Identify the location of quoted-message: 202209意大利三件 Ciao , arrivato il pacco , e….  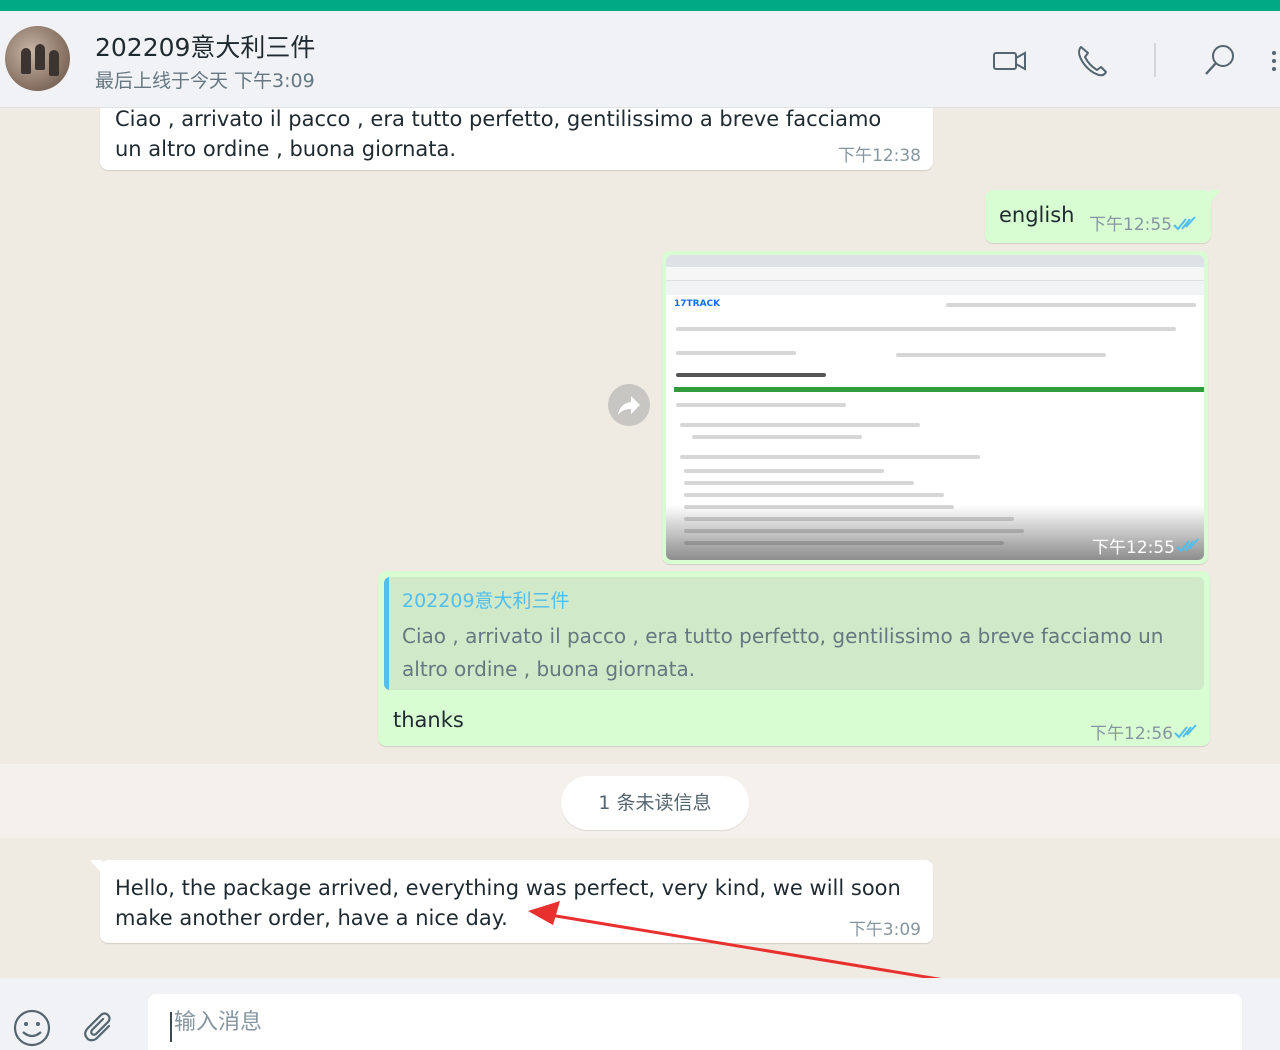
(794, 633).